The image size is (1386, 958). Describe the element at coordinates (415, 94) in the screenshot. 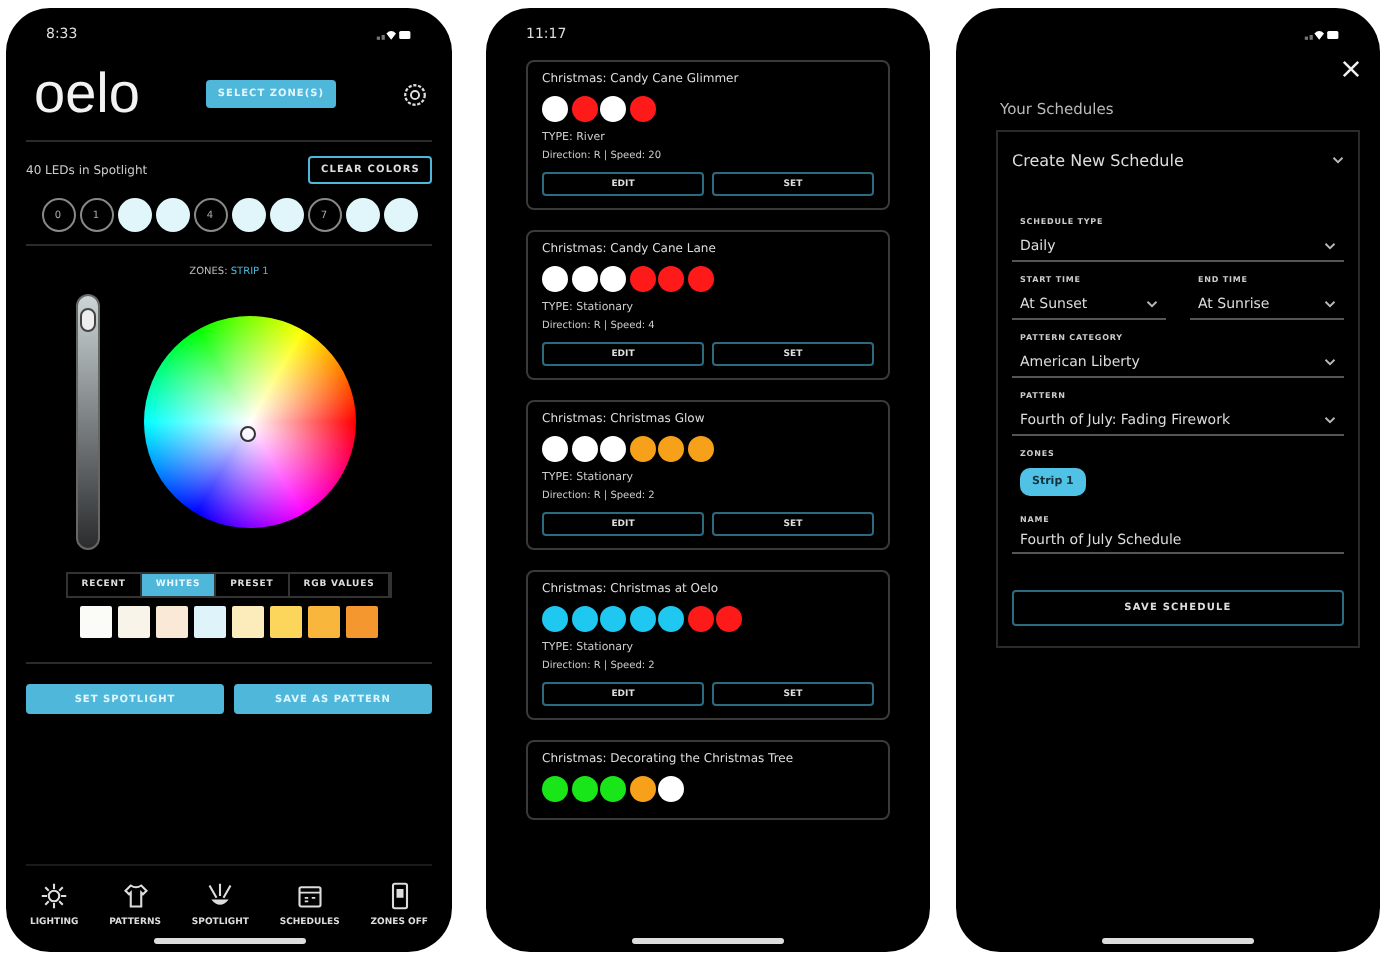

I see `settings-icon` at that location.